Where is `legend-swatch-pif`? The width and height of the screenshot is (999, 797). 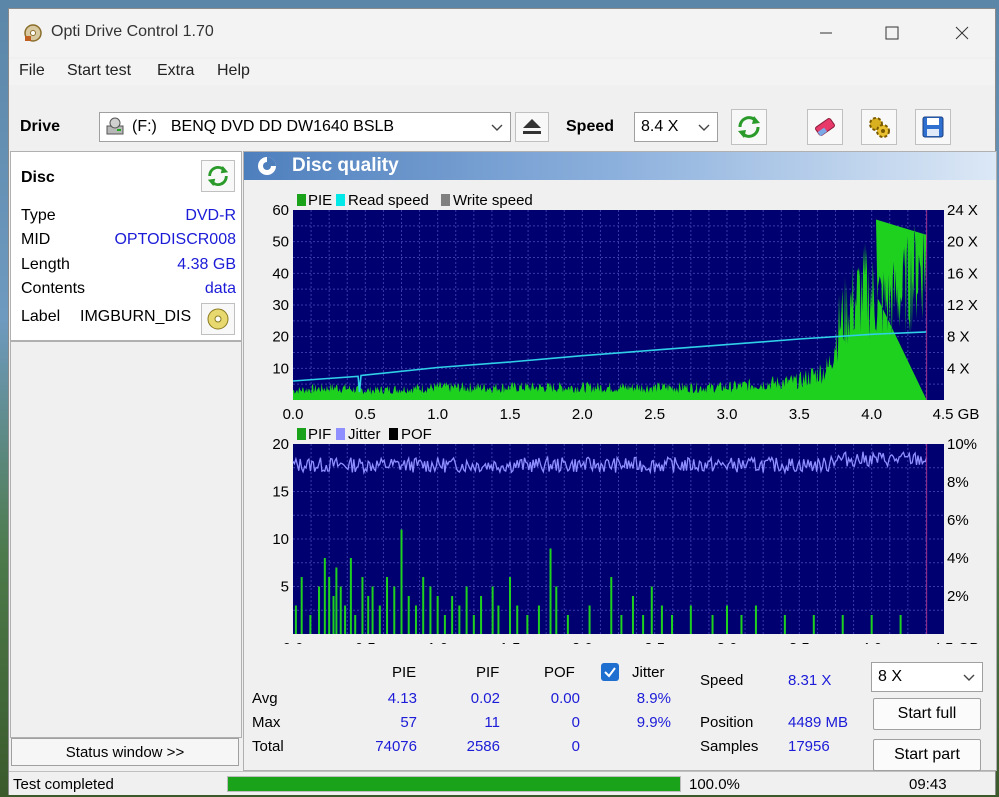 legend-swatch-pif is located at coordinates (301, 434).